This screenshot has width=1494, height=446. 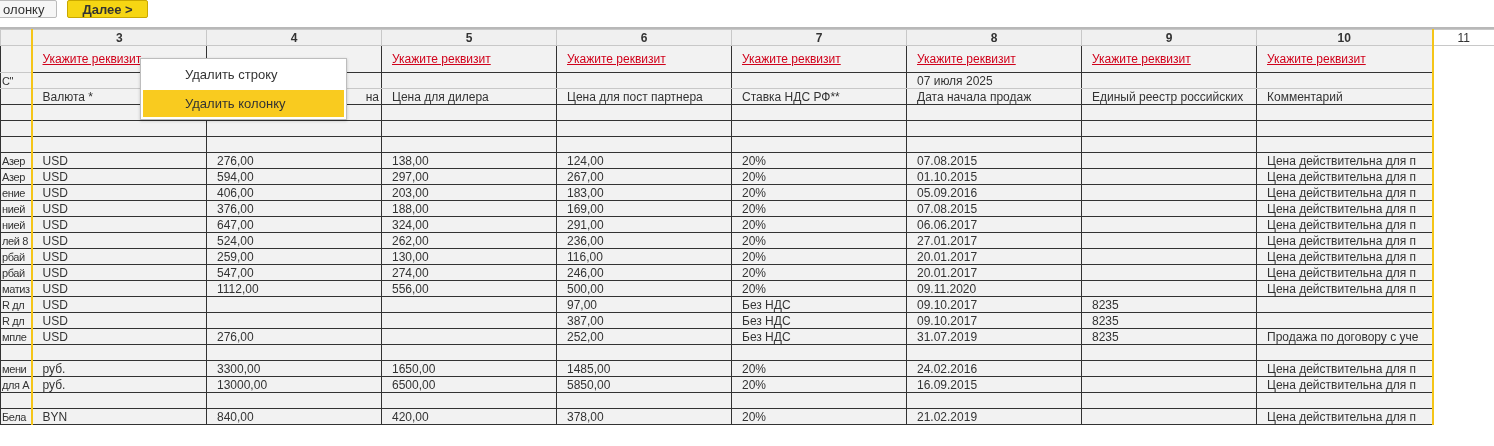 What do you see at coordinates (635, 96) in the screenshot?
I see `table-cell: Цена для пост партнера` at bounding box center [635, 96].